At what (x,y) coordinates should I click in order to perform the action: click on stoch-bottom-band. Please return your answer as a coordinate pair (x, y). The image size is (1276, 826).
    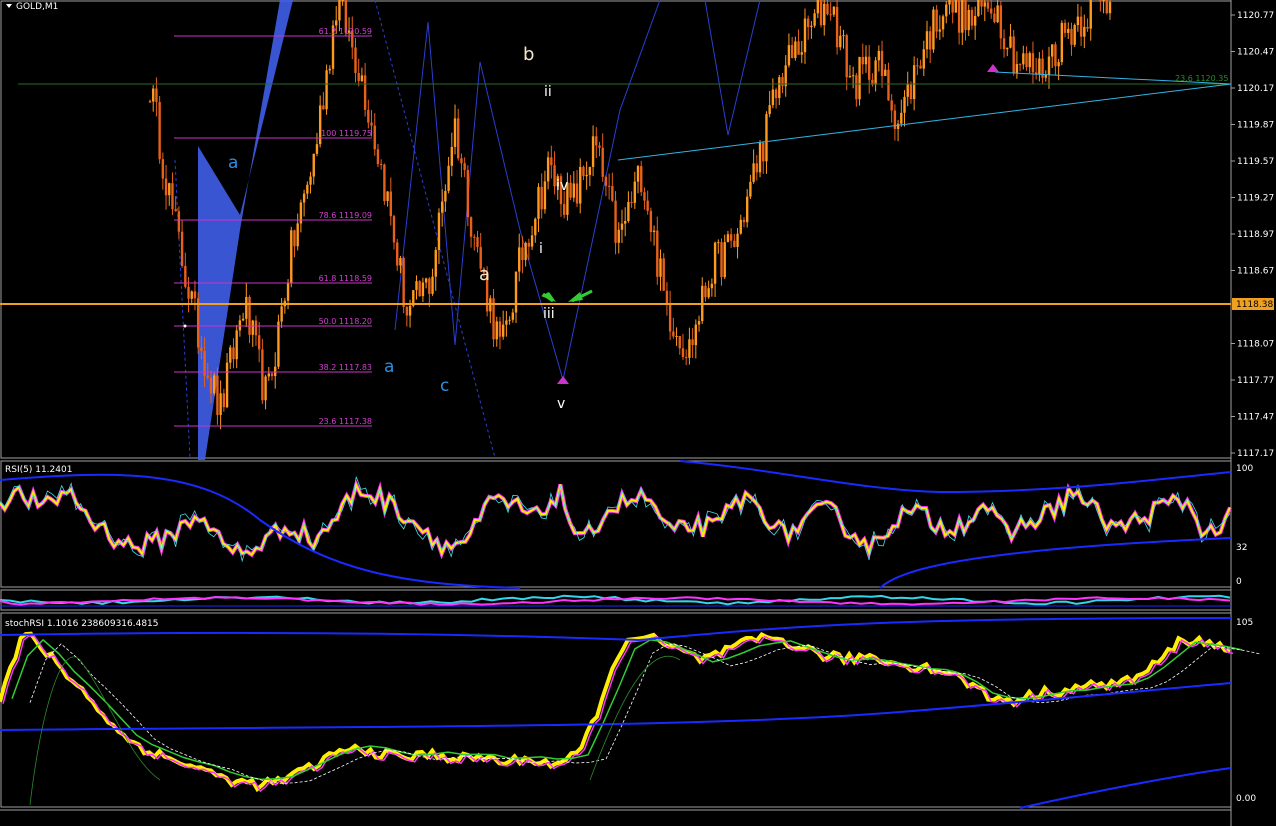
    Looking at the image, I should click on (1125, 788).